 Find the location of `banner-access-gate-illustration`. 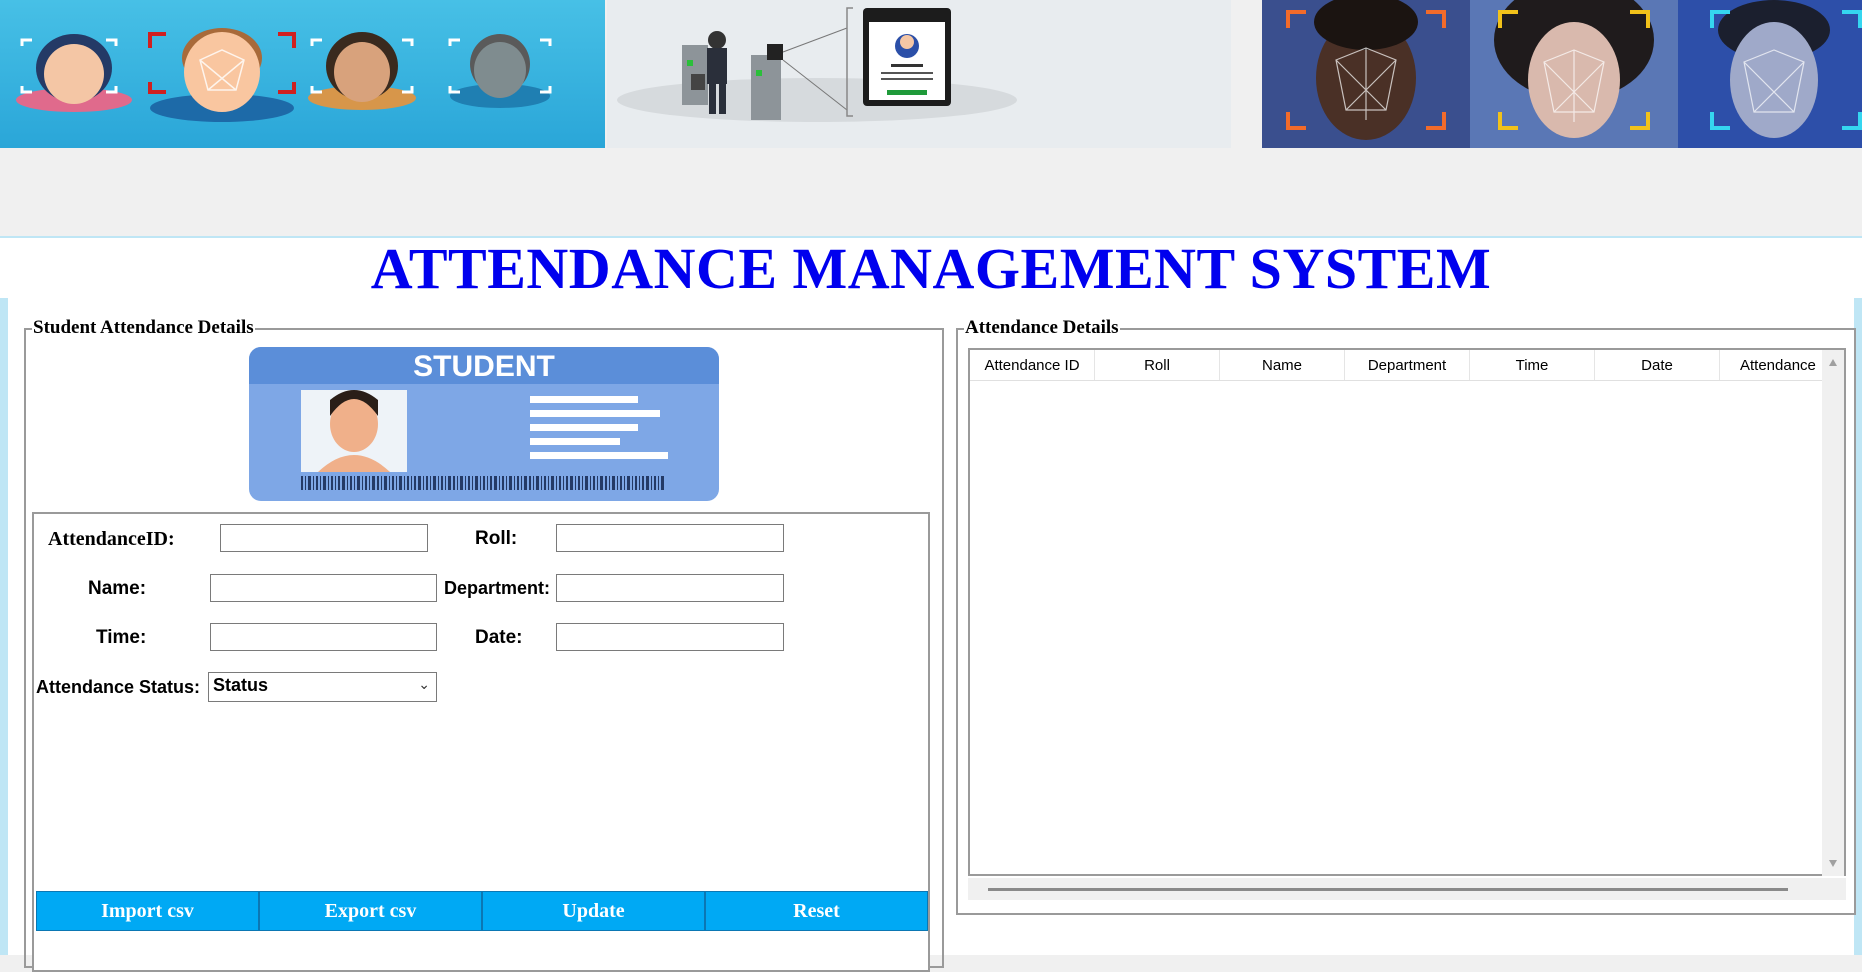

banner-access-gate-illustration is located at coordinates (919, 74).